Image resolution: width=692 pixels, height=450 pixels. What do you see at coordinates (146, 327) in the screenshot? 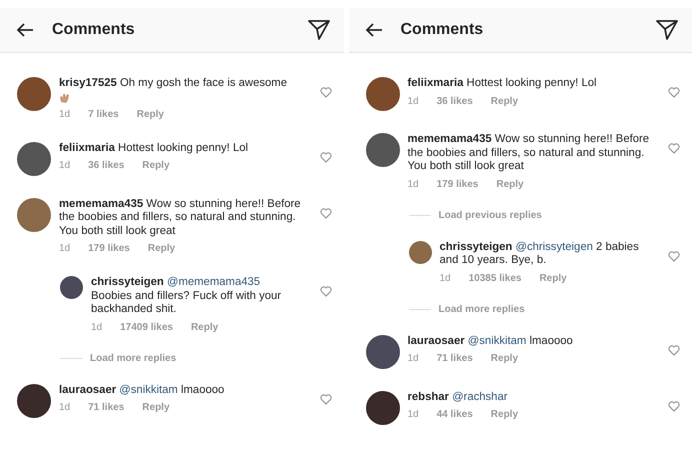
I see `likes-count: 17409 likes` at bounding box center [146, 327].